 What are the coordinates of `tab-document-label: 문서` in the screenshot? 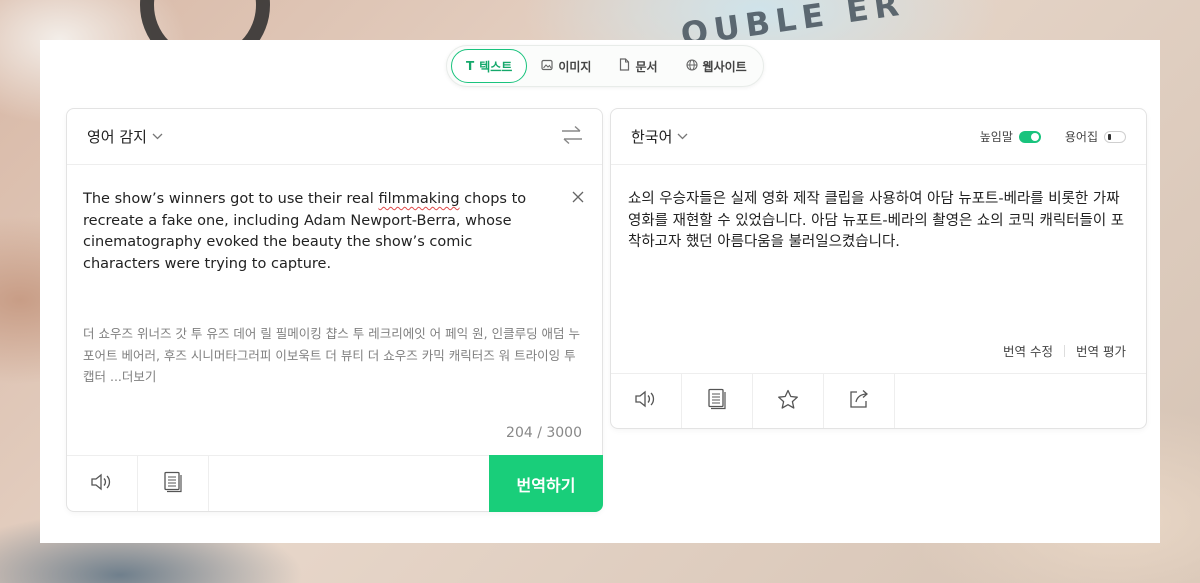 It's located at (646, 66).